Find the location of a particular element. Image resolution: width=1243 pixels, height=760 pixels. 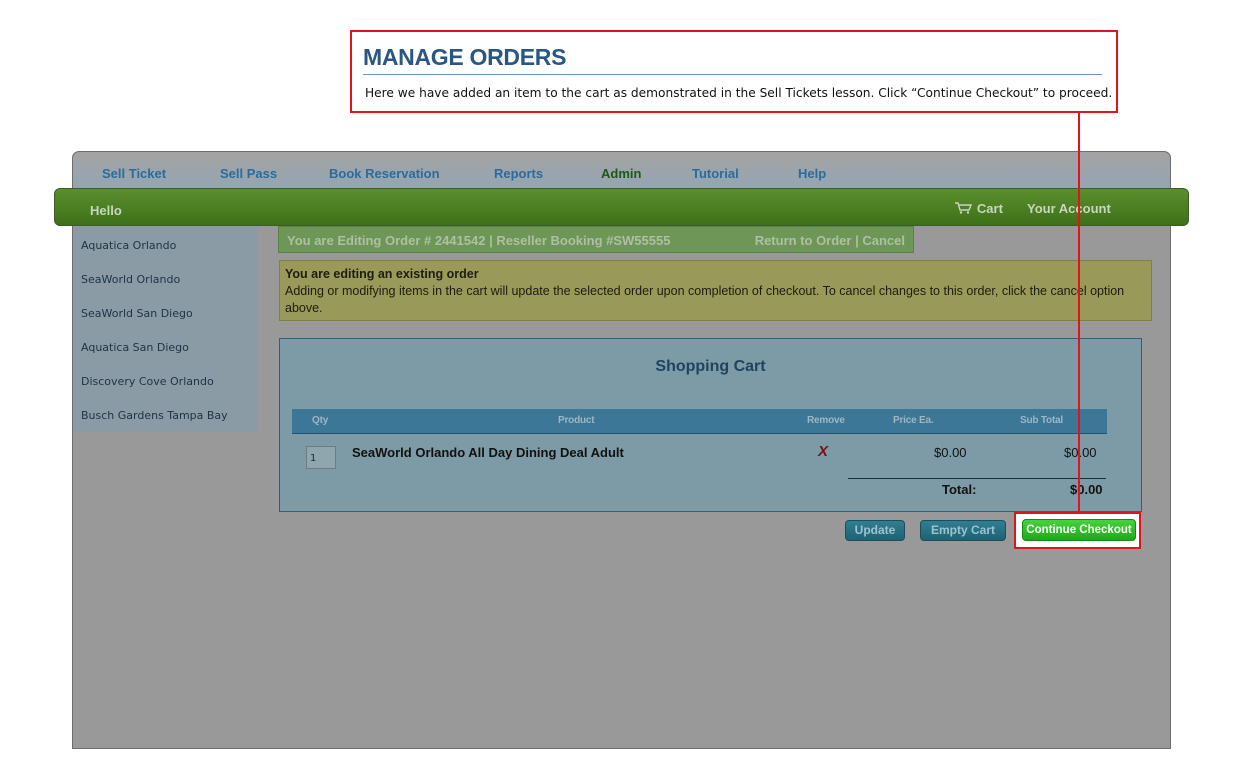

callout-divider is located at coordinates (732, 74).